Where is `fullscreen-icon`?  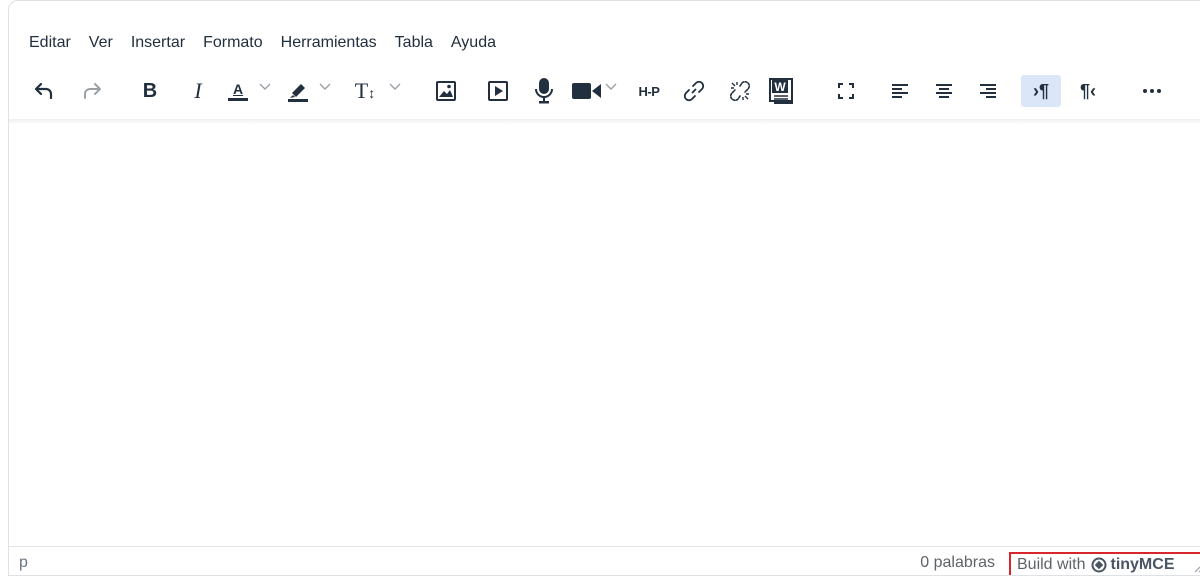
fullscreen-icon is located at coordinates (846, 91).